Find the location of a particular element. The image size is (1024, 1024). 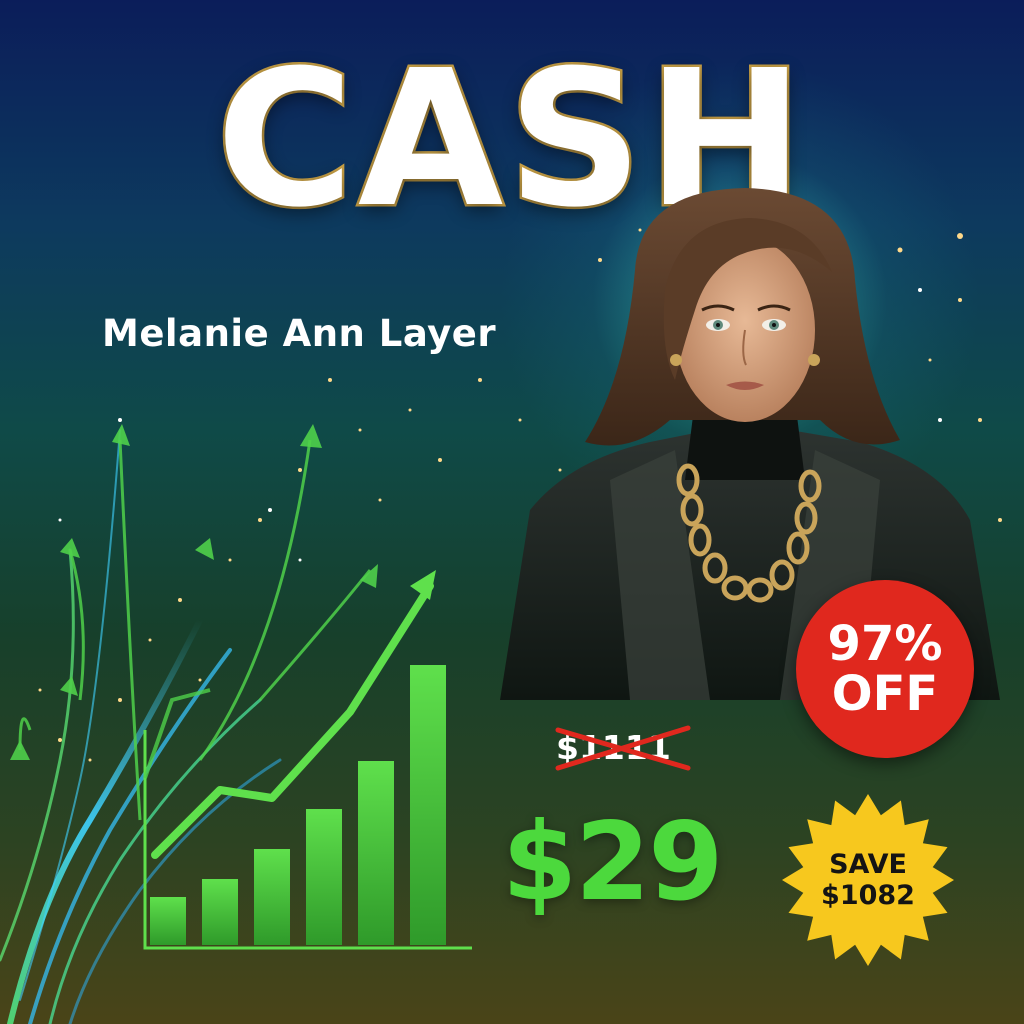

savings-amount: $1082 is located at coordinates (868, 895).